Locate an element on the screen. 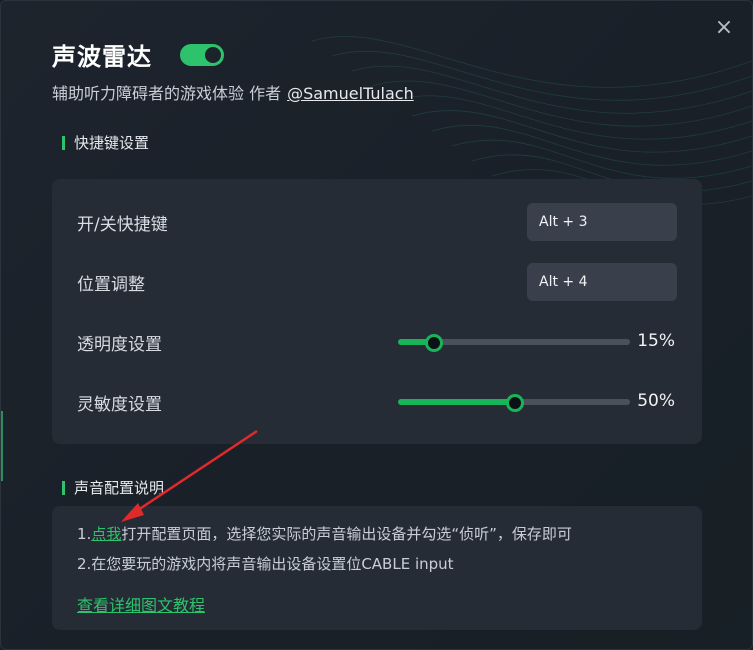  sensitivity-slider-handle is located at coordinates (515, 403).